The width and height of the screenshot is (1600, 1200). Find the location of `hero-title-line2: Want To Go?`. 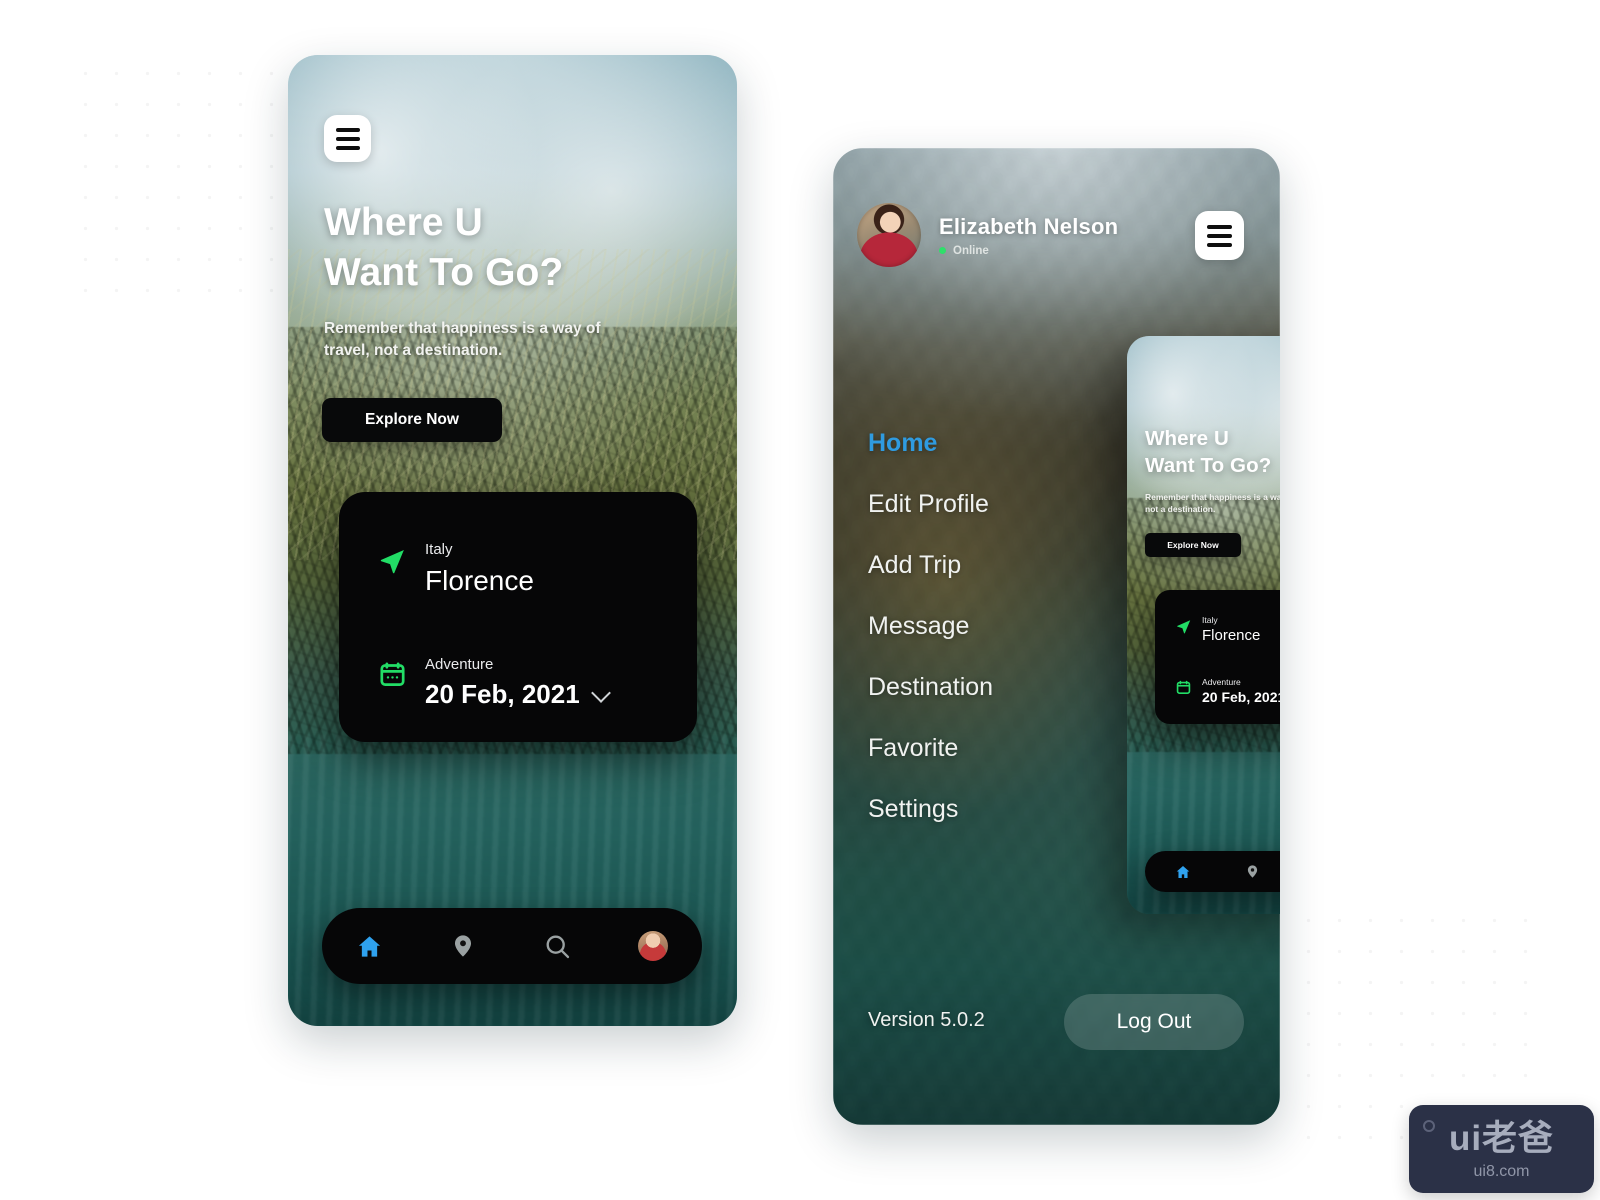

hero-title-line2: Want To Go? is located at coordinates (444, 272).